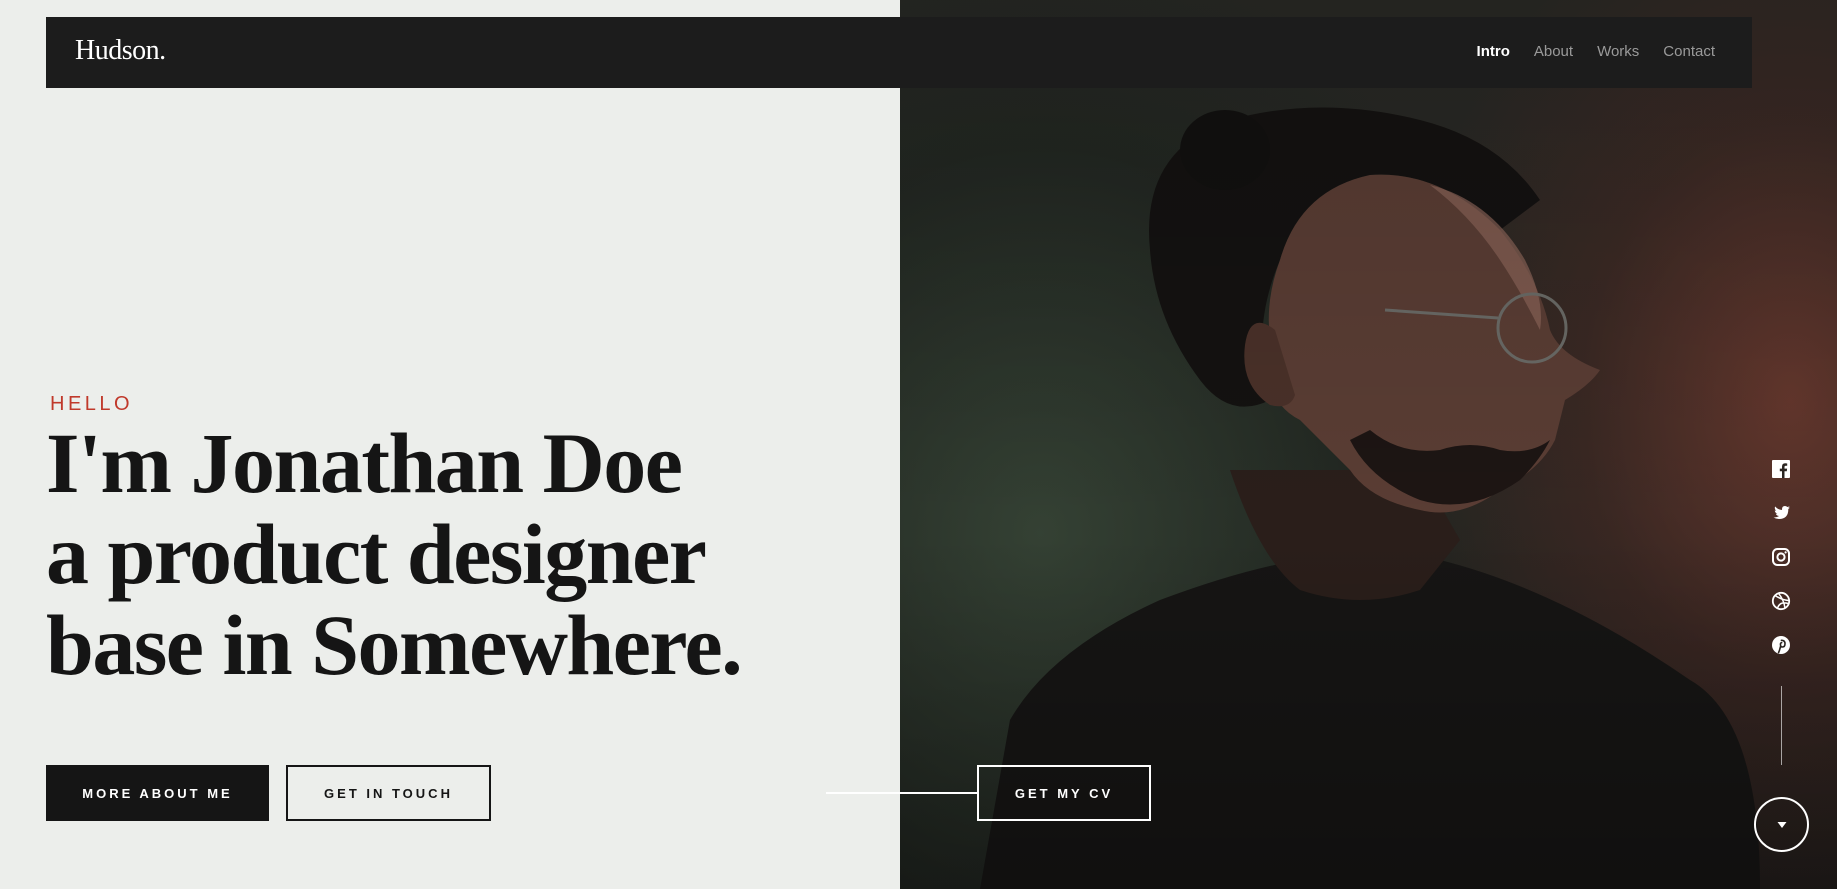 The width and height of the screenshot is (1837, 889). I want to click on headline-line-2: a product designer, so click(376, 554).